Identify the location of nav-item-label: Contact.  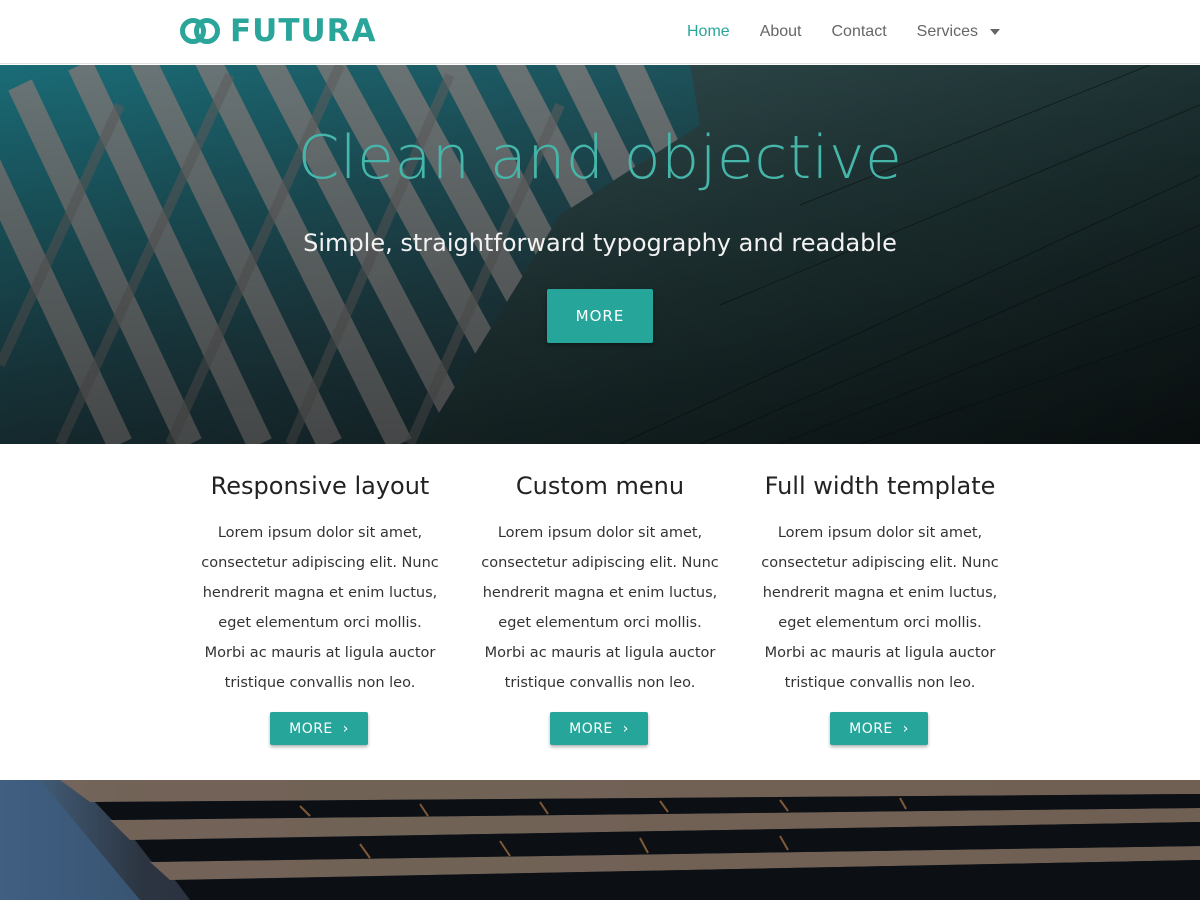
(859, 31).